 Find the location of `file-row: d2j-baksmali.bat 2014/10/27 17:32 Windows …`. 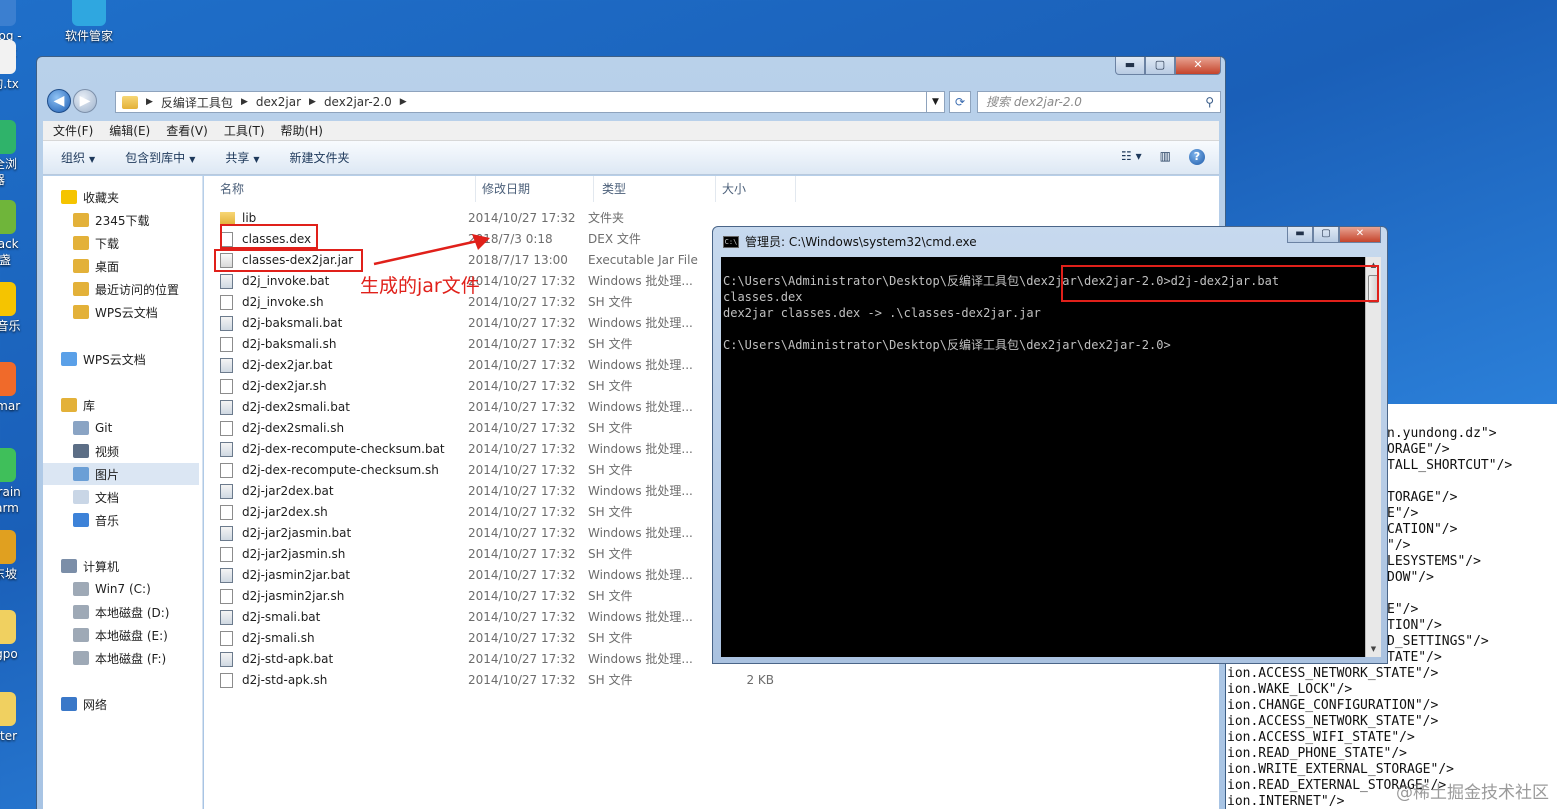

file-row: d2j-baksmali.bat 2014/10/27 17:32 Windows … is located at coordinates (504, 323).